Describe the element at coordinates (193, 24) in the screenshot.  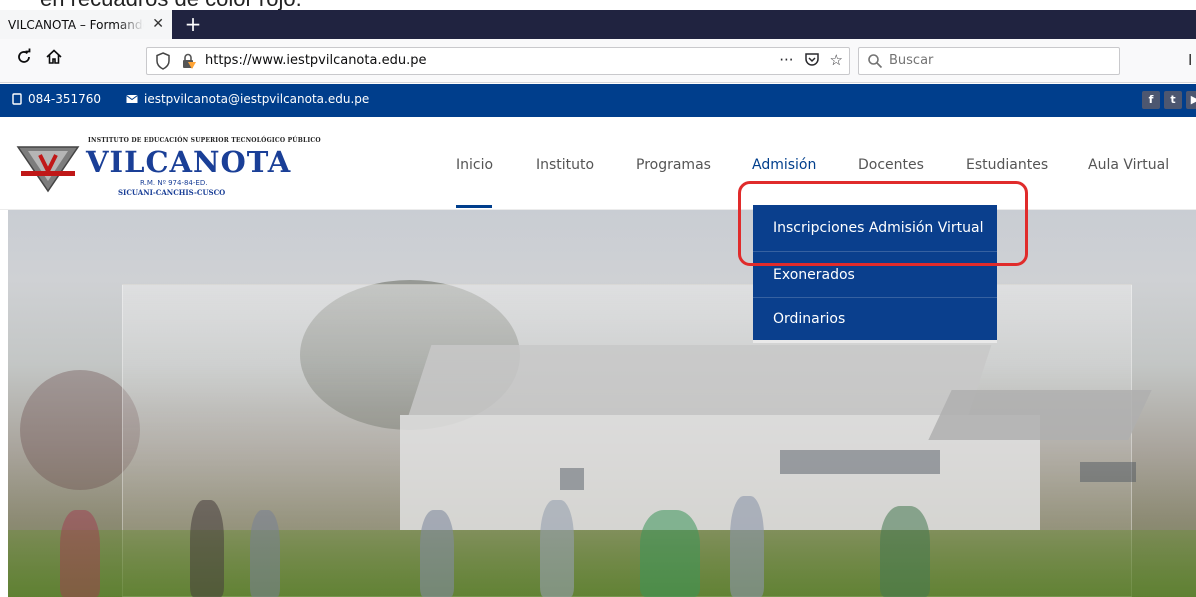
I see `new-tab-button: +` at that location.